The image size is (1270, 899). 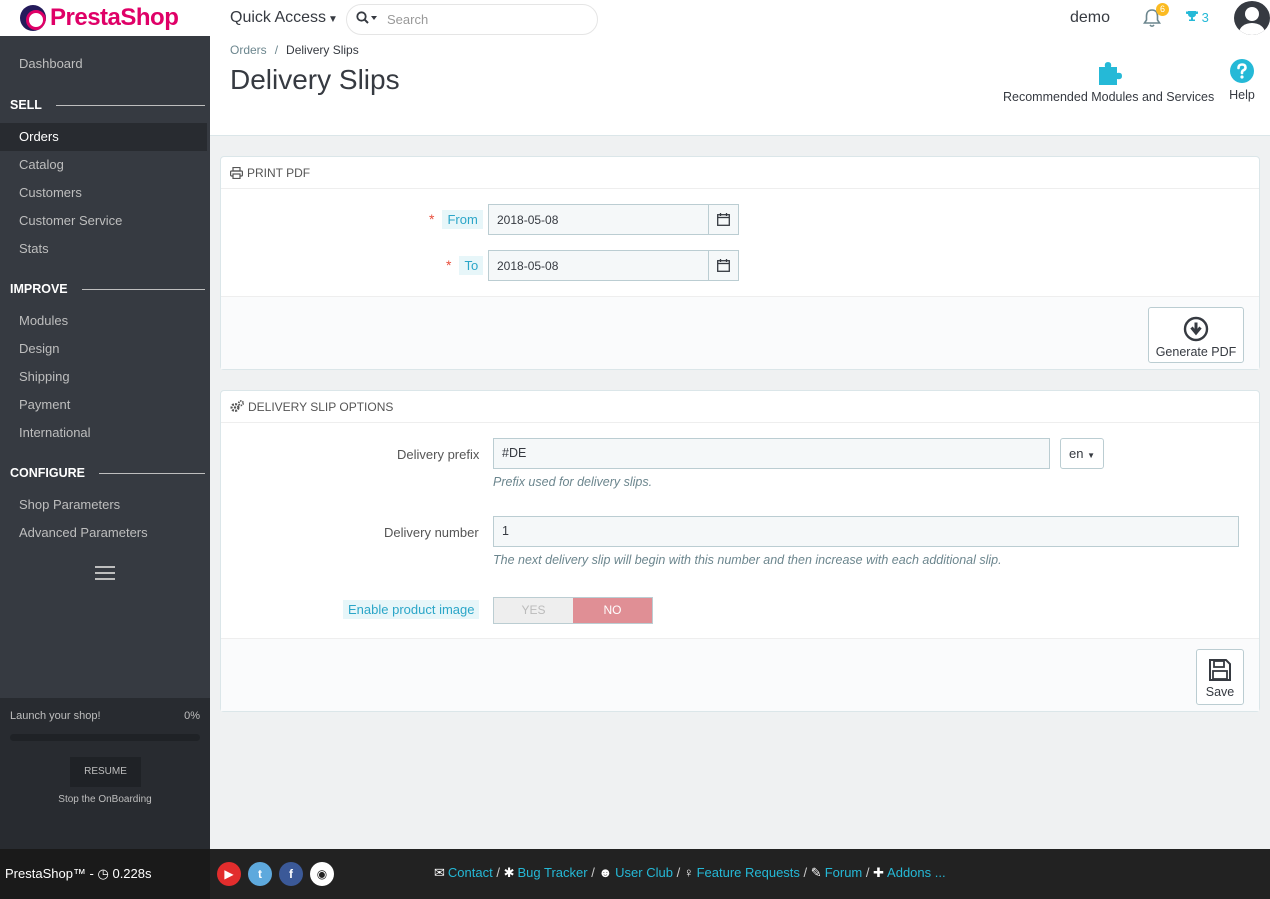 I want to click on help-button: Help, so click(x=1242, y=80).